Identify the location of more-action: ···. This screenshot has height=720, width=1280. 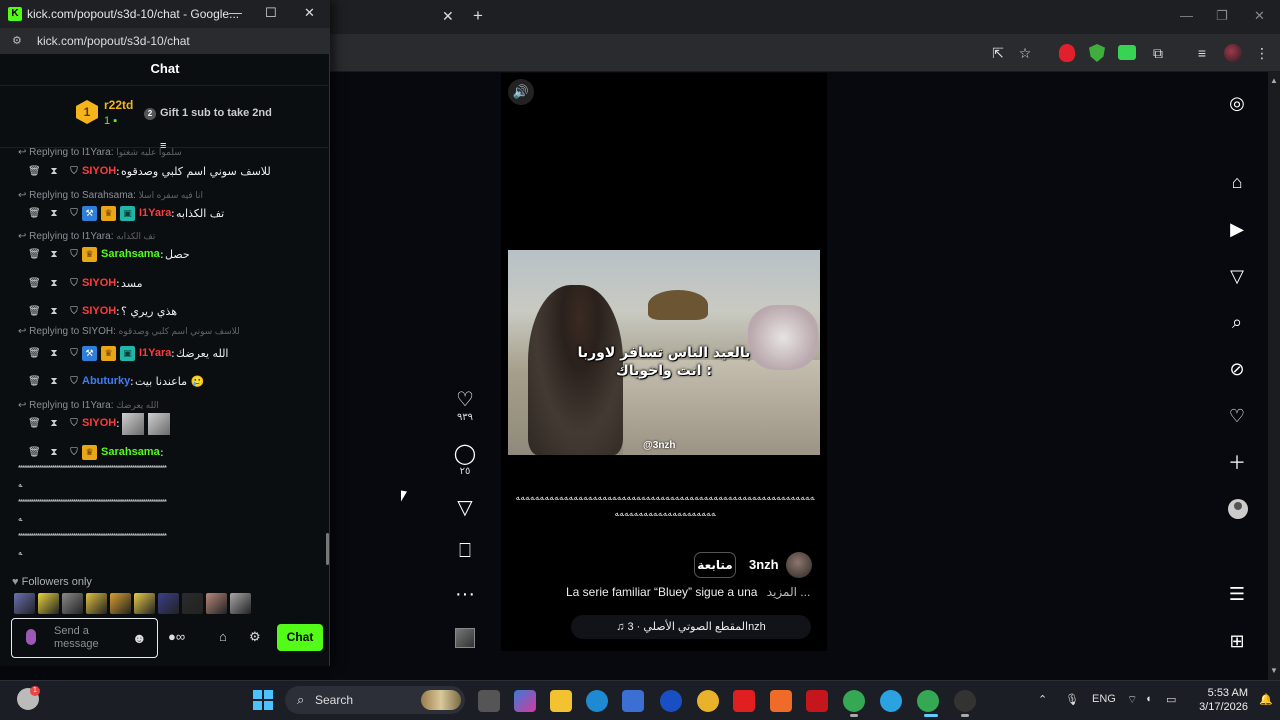
(465, 594).